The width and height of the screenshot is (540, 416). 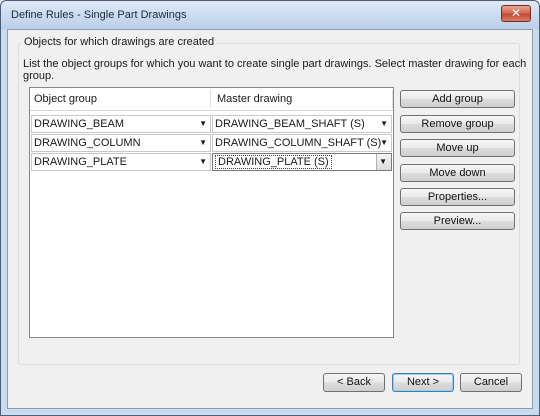 I want to click on object-group-value: DRAWING_COLUMN, so click(x=87, y=143).